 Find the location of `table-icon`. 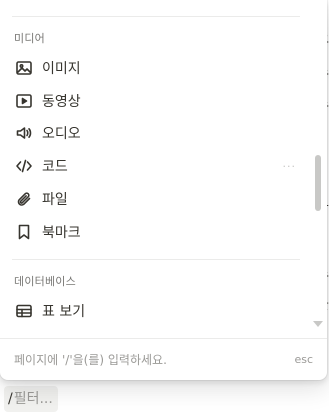

table-icon is located at coordinates (24, 311).